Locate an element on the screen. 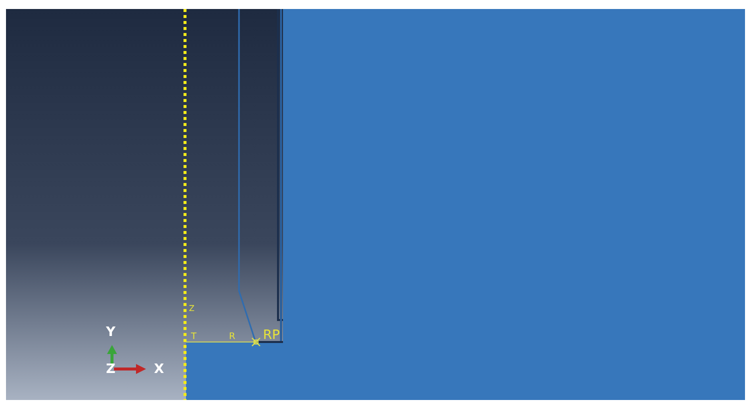 The width and height of the screenshot is (751, 402). x-axis-arrow is located at coordinates (130, 369).